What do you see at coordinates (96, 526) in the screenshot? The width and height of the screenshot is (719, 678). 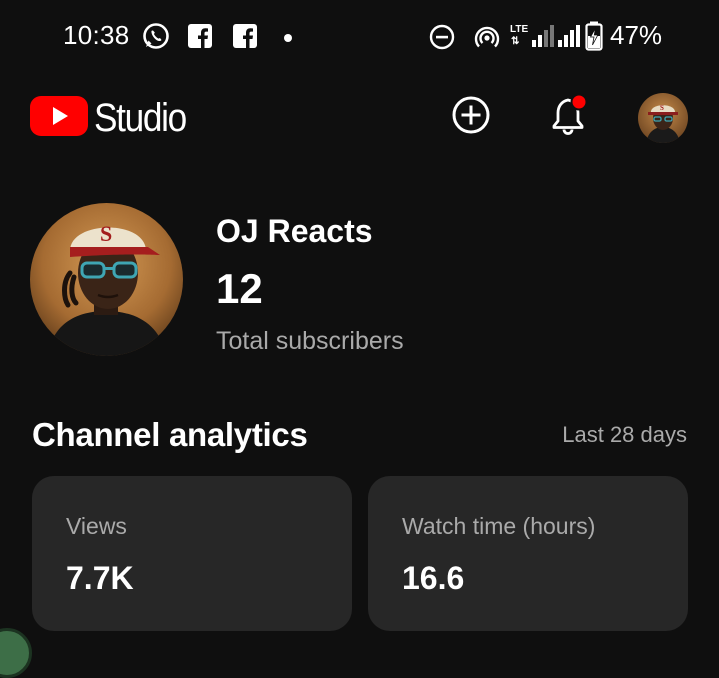 I see `card-label: Views` at bounding box center [96, 526].